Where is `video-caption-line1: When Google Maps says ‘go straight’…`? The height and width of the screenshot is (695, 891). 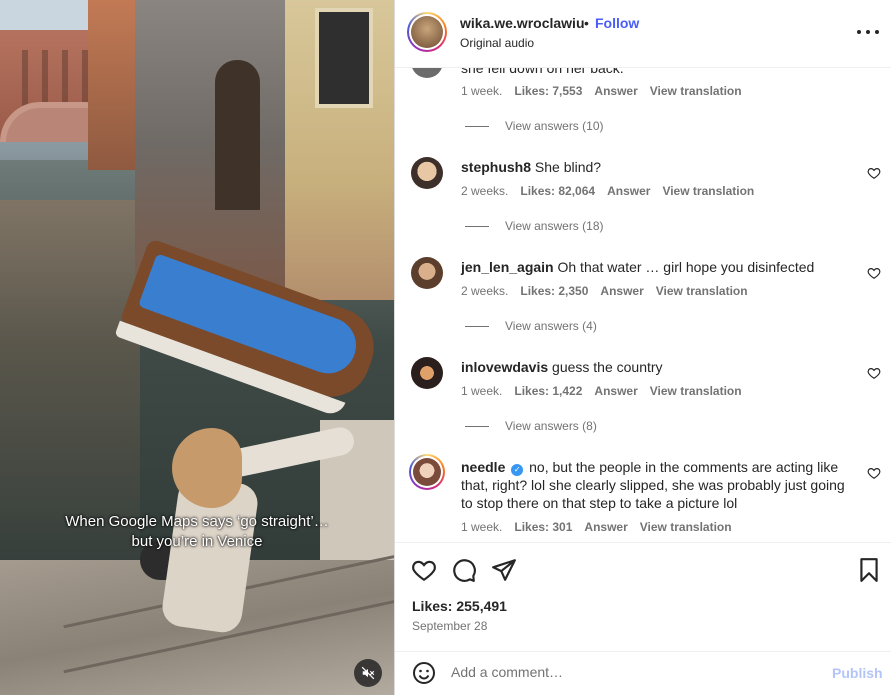 video-caption-line1: When Google Maps says ‘go straight’… is located at coordinates (197, 521).